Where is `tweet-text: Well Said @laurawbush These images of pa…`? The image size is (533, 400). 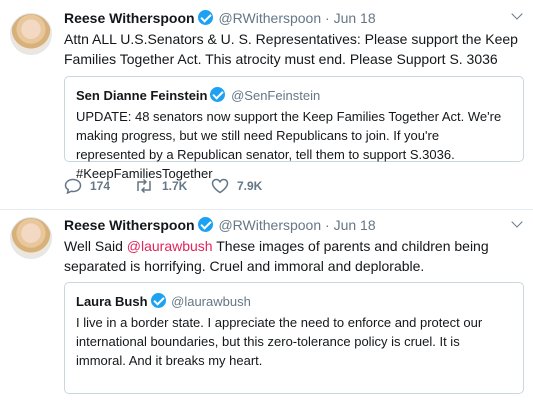 tweet-text: Well Said @laurawbush These images of pa… is located at coordinates (294, 256).